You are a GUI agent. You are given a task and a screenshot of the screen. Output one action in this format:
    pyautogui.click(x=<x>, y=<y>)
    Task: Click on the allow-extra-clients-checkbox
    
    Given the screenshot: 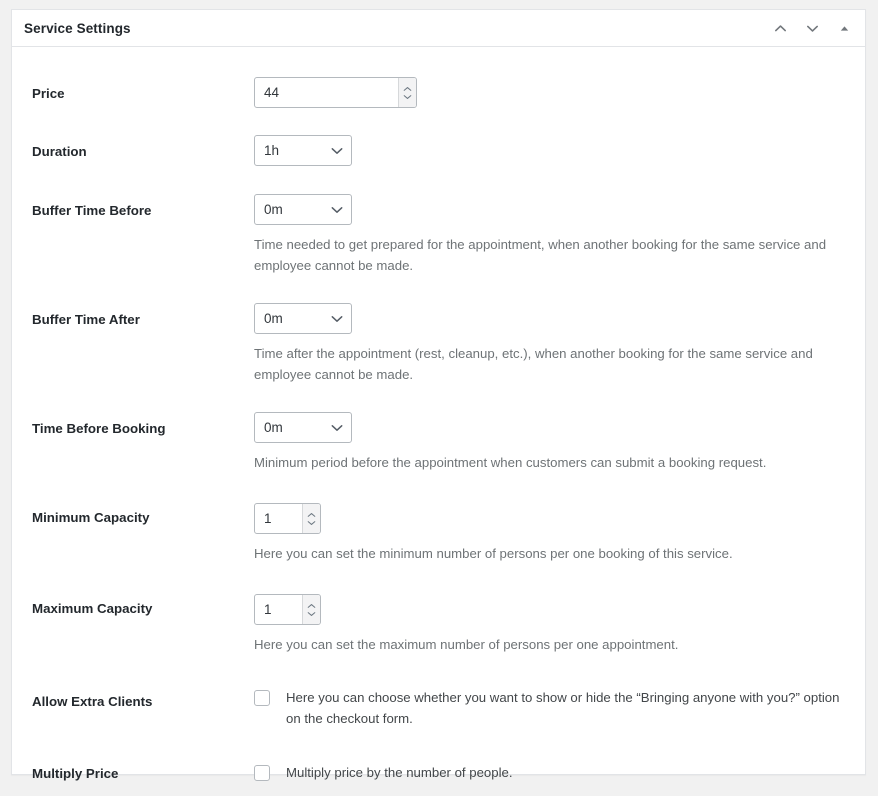 What is the action you would take?
    pyautogui.click(x=262, y=698)
    